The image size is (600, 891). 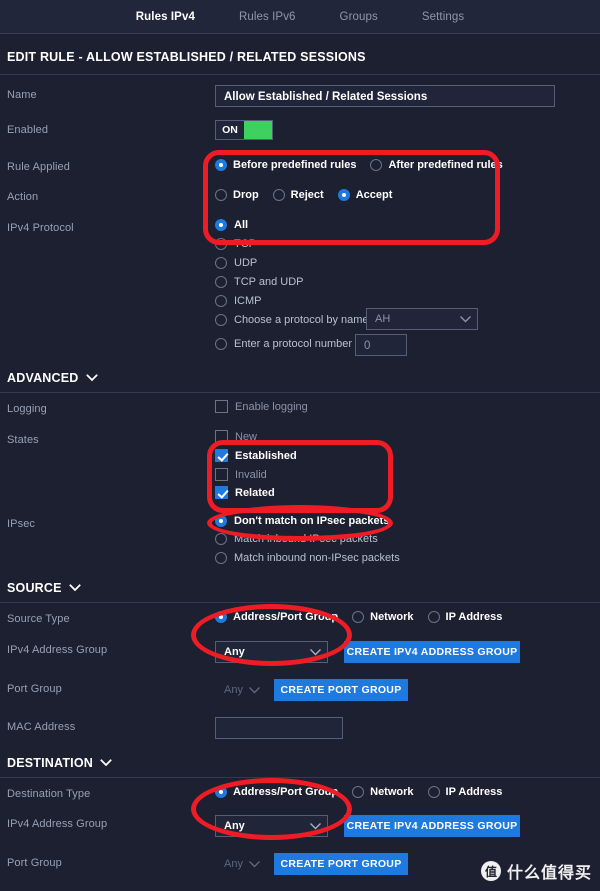 I want to click on tab-rules-ipv6: Rules IPv6, so click(x=267, y=17).